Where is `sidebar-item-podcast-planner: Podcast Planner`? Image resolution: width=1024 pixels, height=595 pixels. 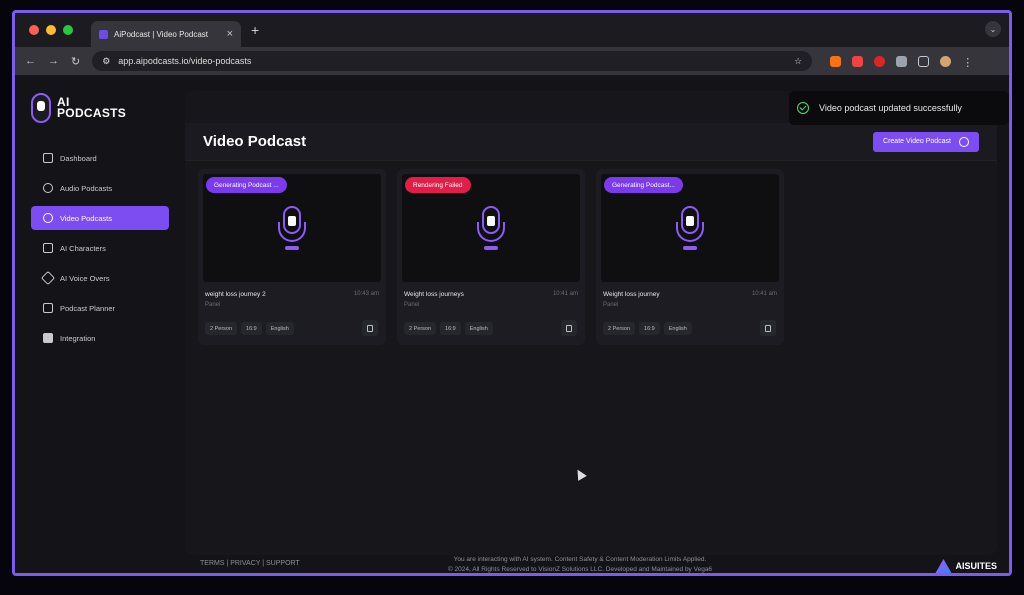 sidebar-item-podcast-planner: Podcast Planner is located at coordinates (100, 308).